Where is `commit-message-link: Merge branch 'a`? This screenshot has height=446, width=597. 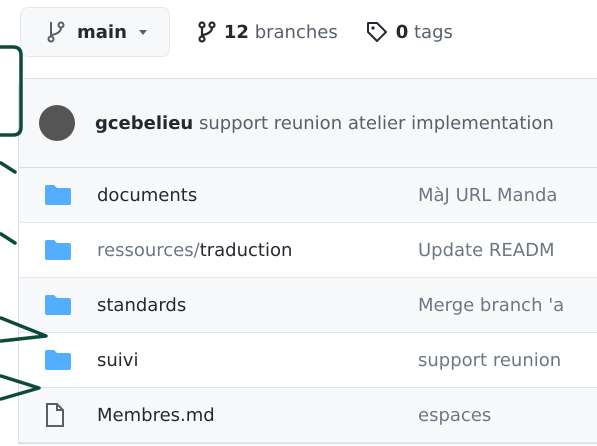
commit-message-link: Merge branch 'a is located at coordinates (507, 305).